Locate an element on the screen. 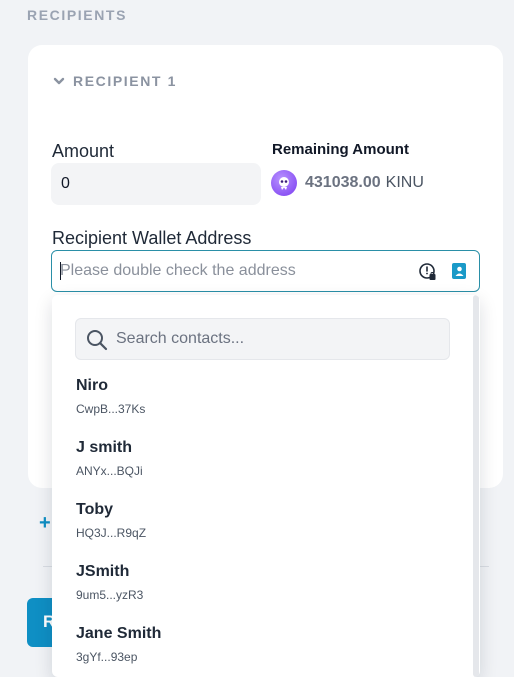 Image resolution: width=514 pixels, height=677 pixels. remaining-amount-label: Remaining Amount is located at coordinates (340, 149).